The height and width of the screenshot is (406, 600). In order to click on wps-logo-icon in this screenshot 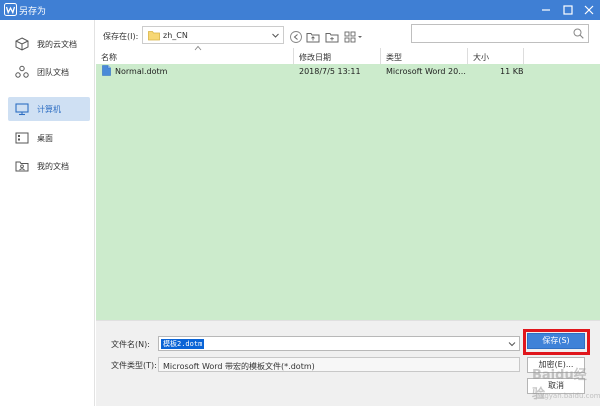, I will do `click(10, 9)`.